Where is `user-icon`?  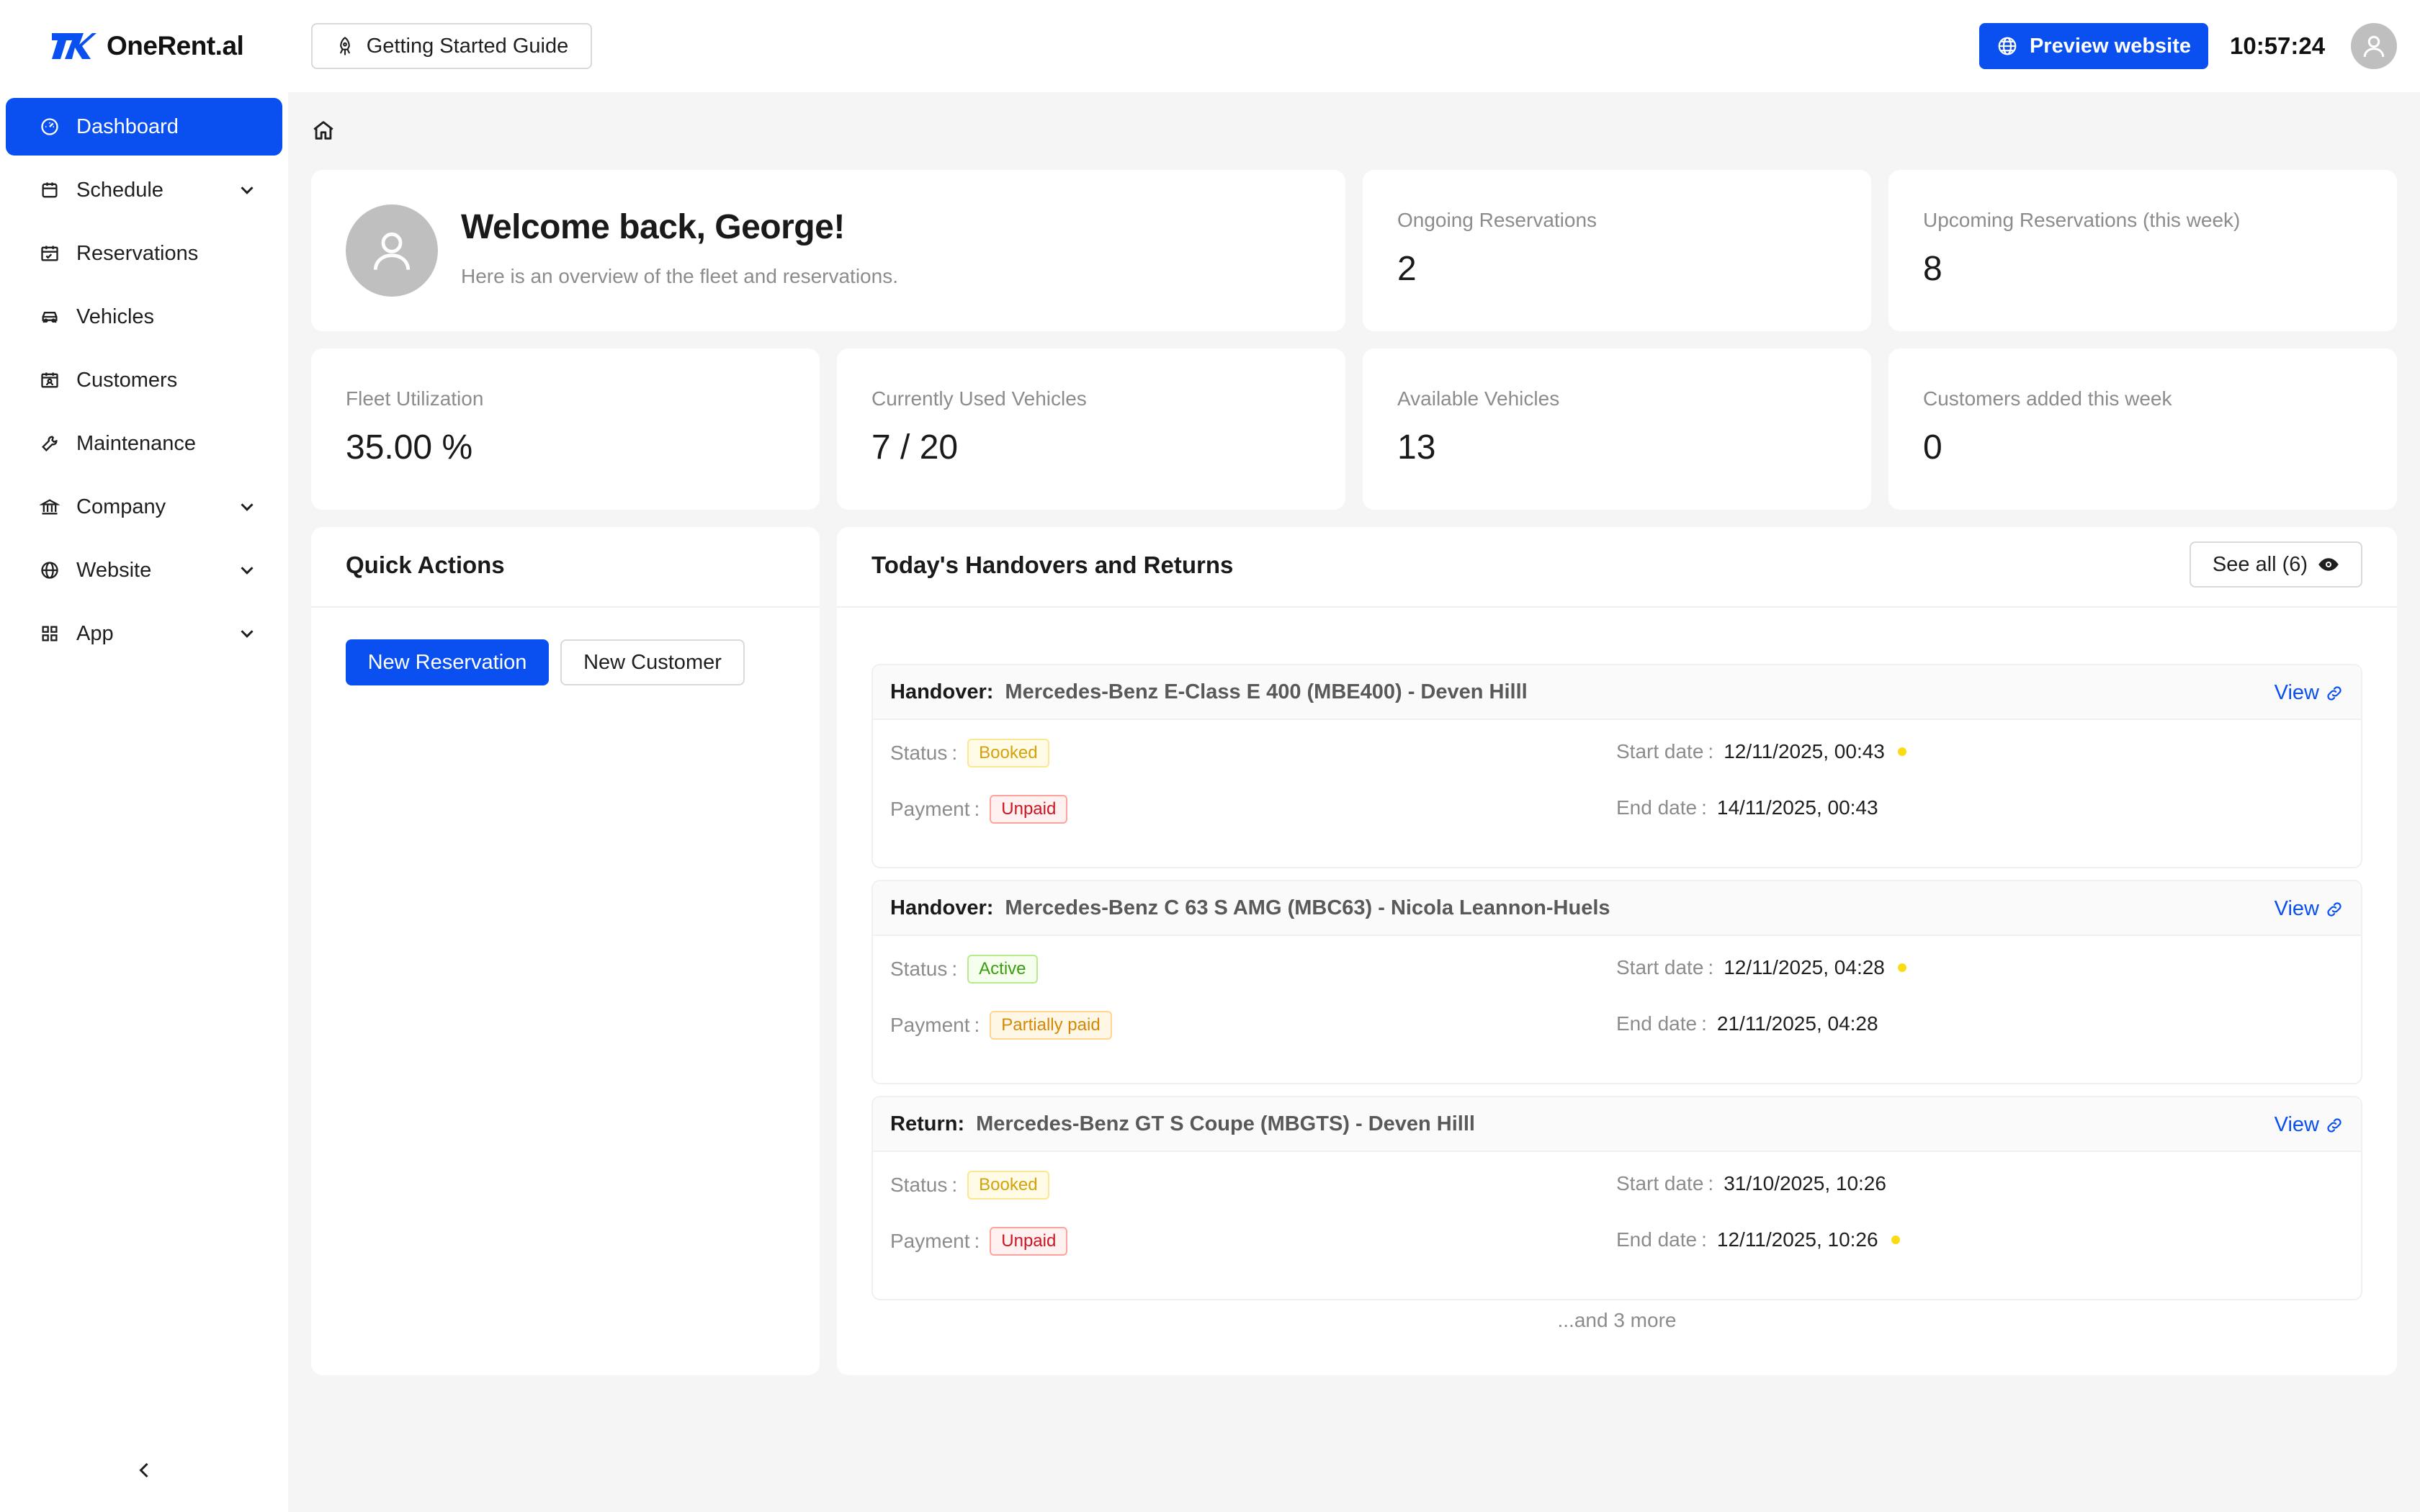
user-icon is located at coordinates (392, 251).